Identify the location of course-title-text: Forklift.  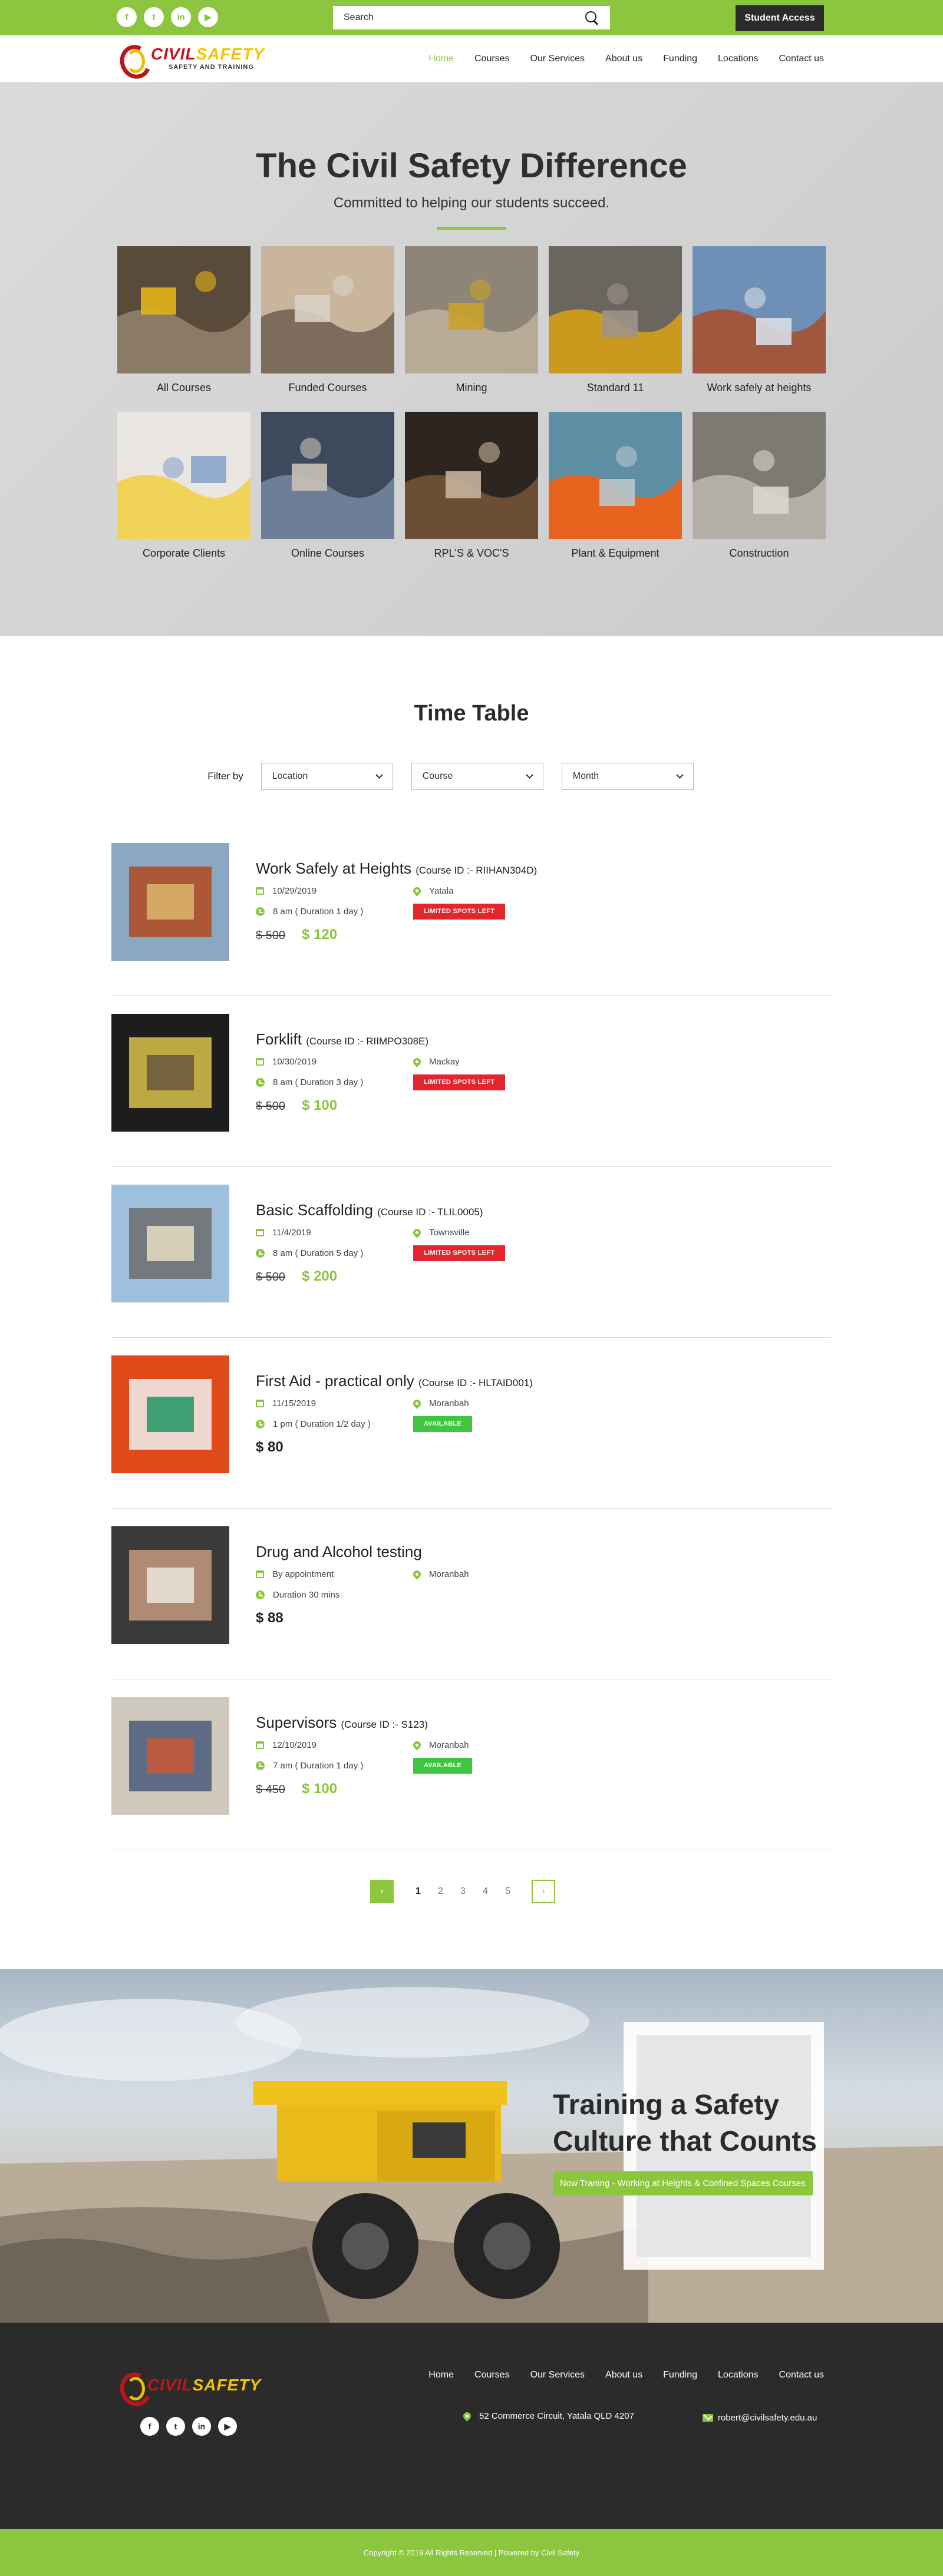
(279, 1039).